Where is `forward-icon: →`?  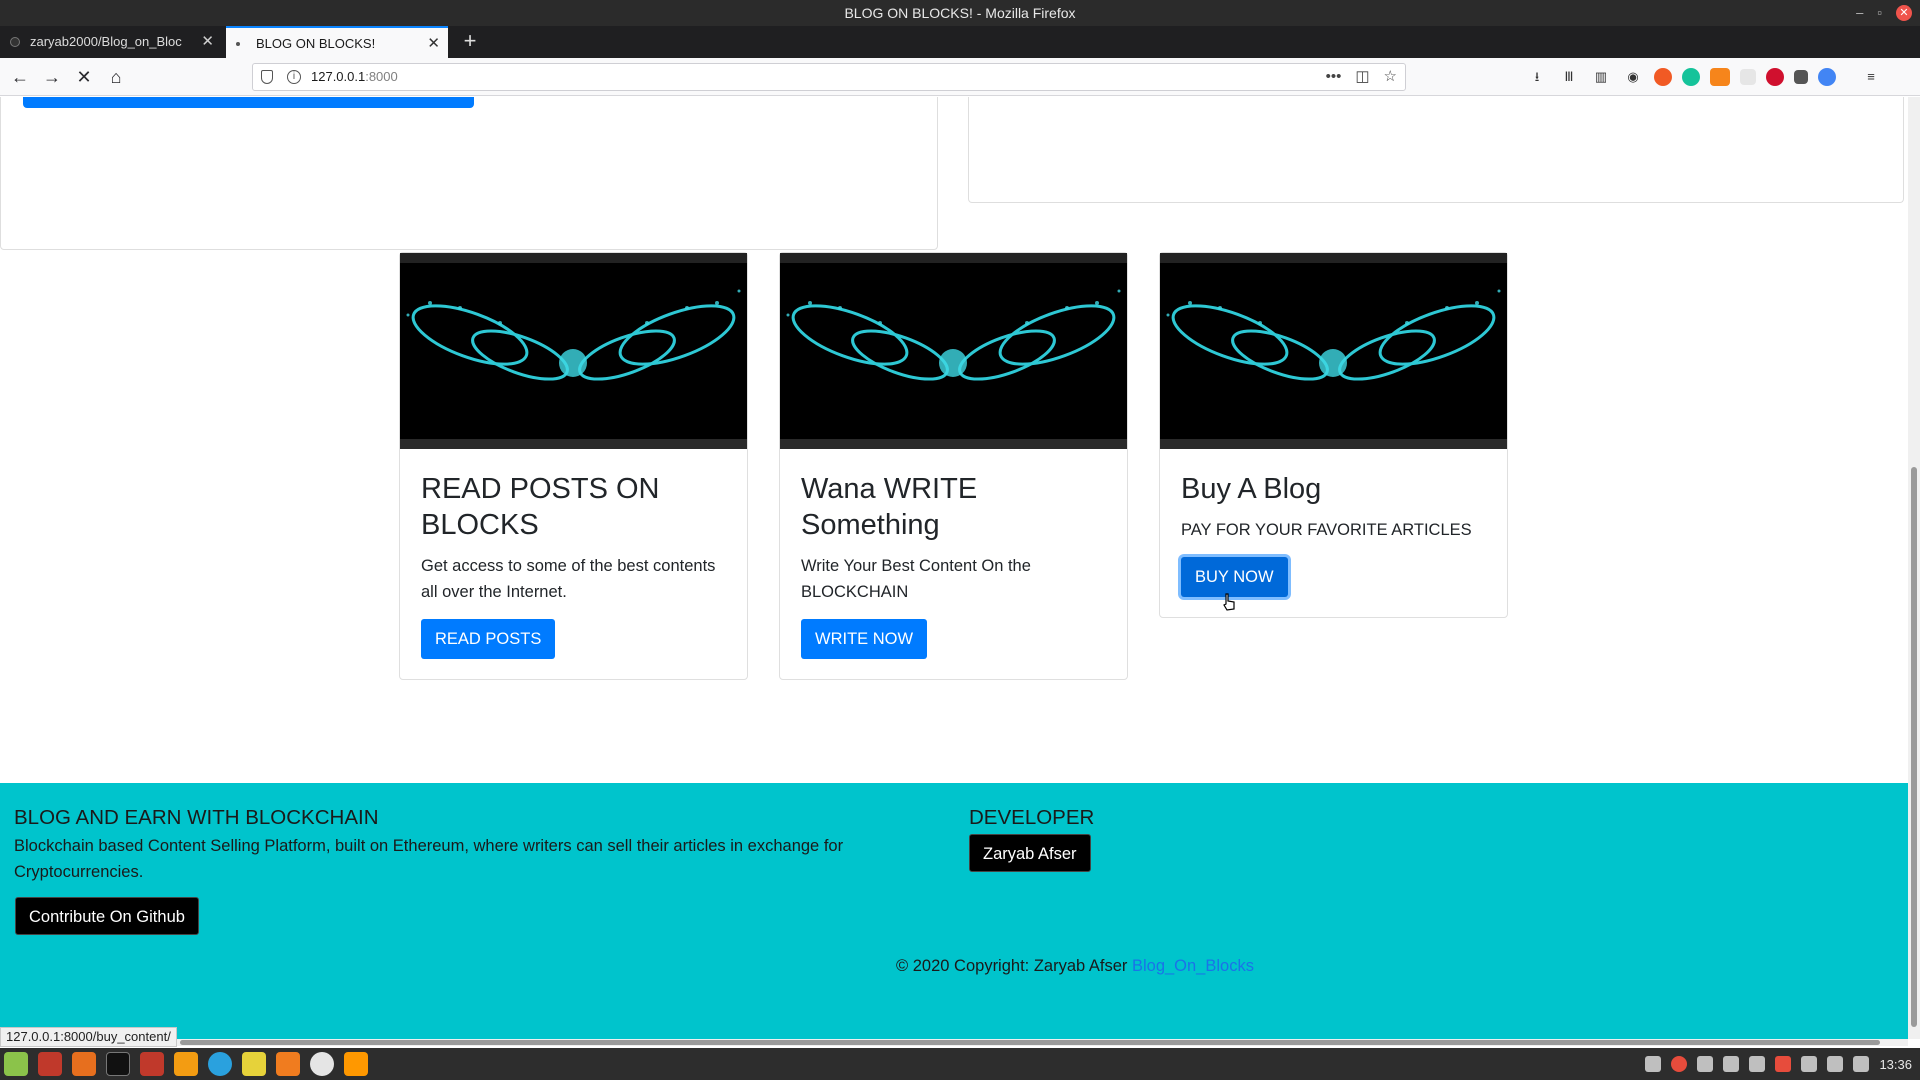 forward-icon: → is located at coordinates (52, 77).